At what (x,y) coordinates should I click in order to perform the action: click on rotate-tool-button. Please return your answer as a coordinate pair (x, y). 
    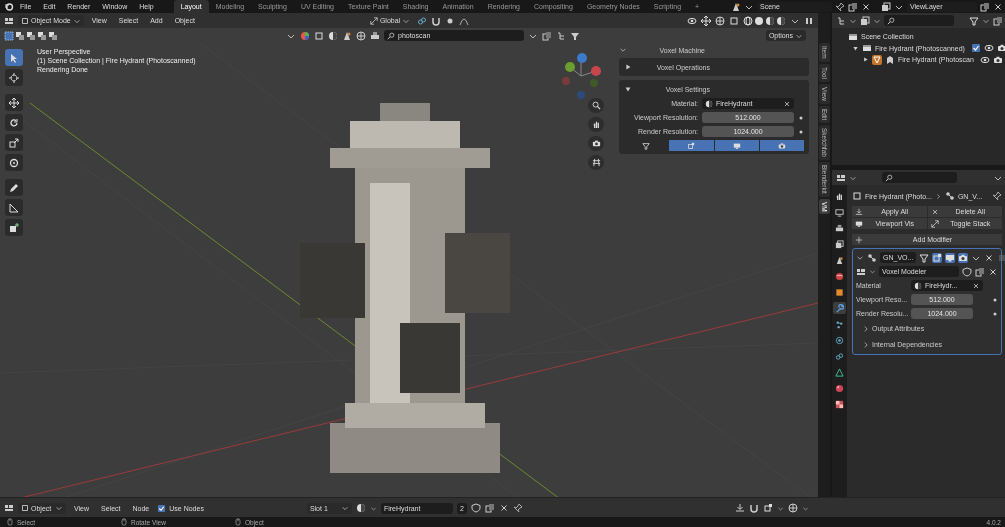
    Looking at the image, I should click on (14, 122).